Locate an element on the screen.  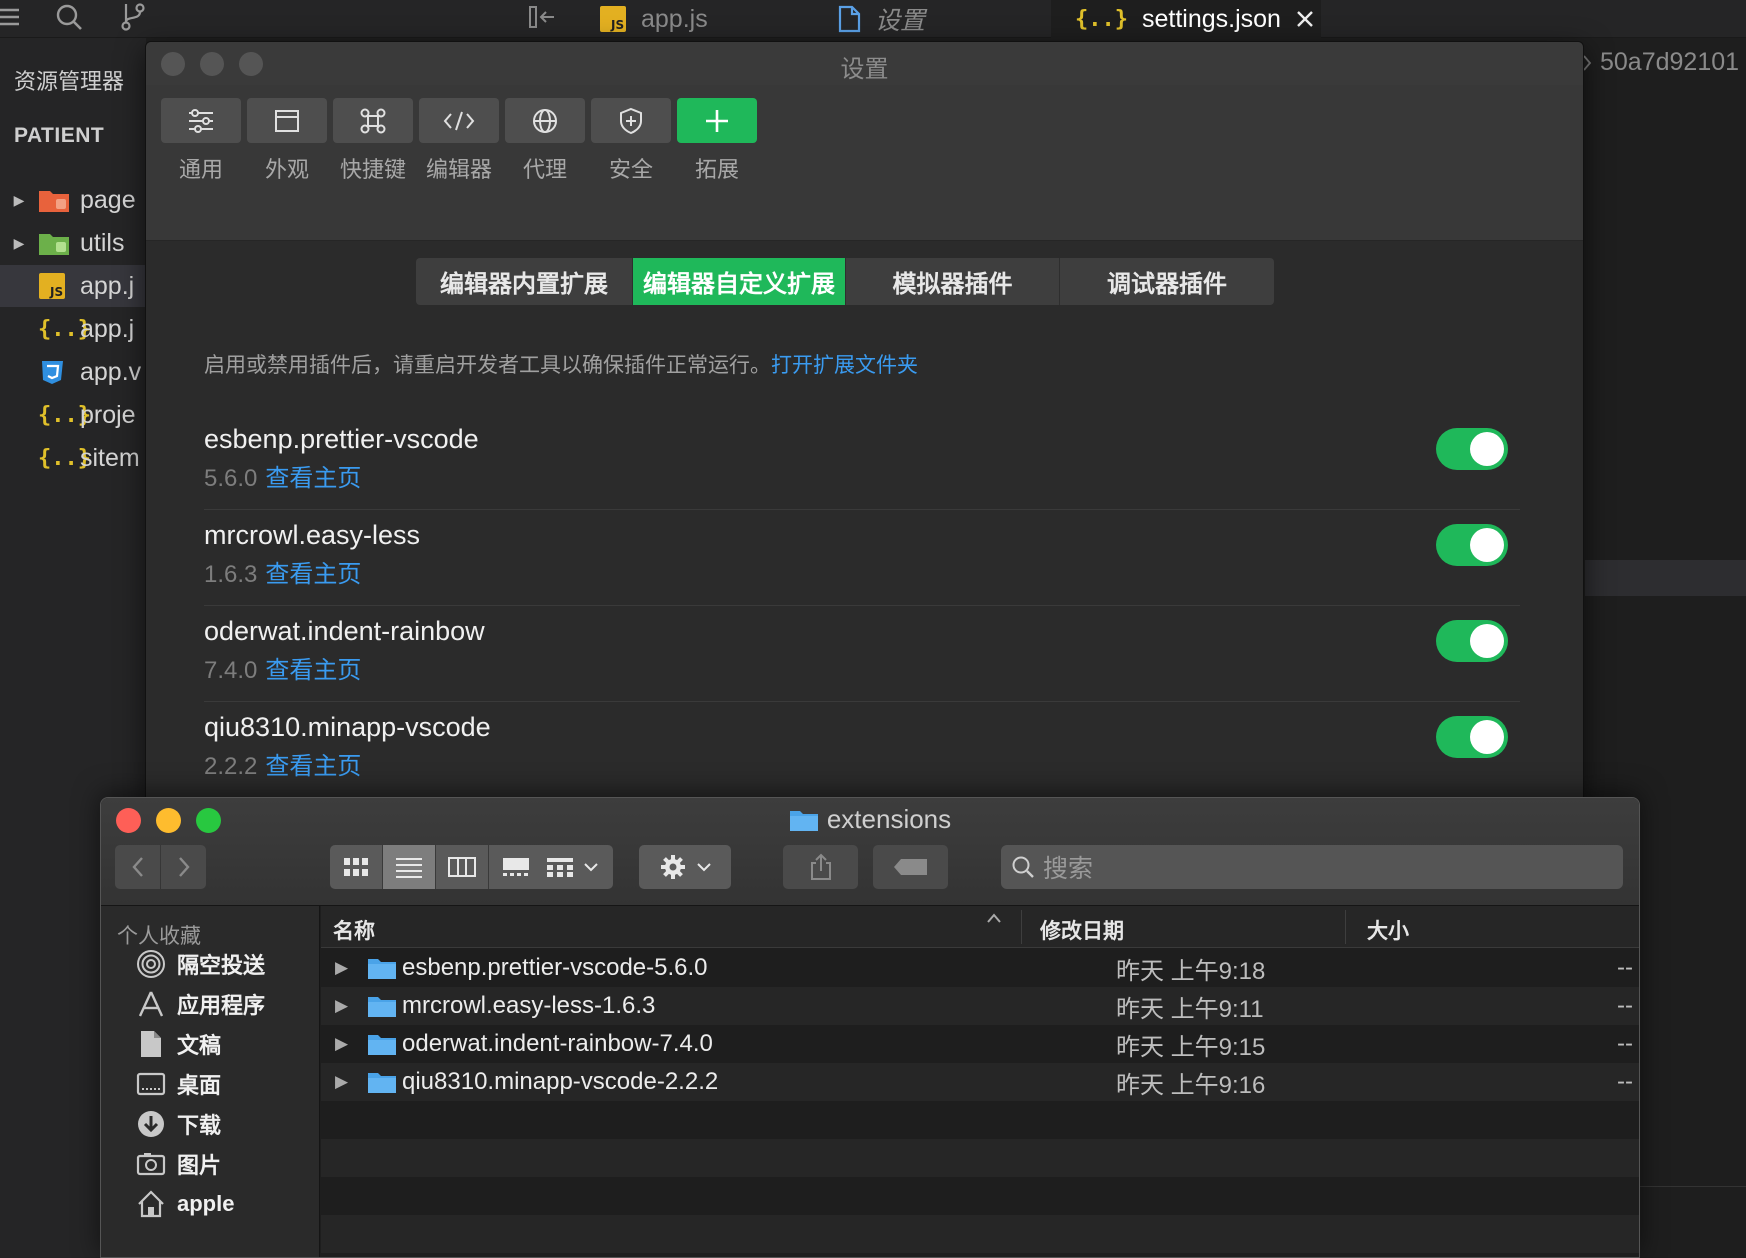
sidebar-item-label: 应用程序 is located at coordinates (221, 1005).